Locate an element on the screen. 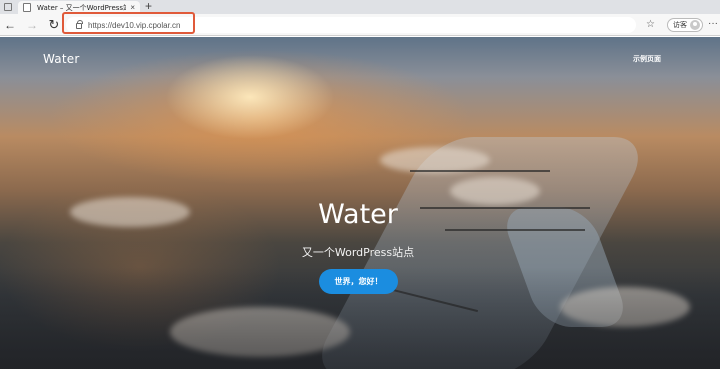  hero-heading: Water is located at coordinates (358, 214).